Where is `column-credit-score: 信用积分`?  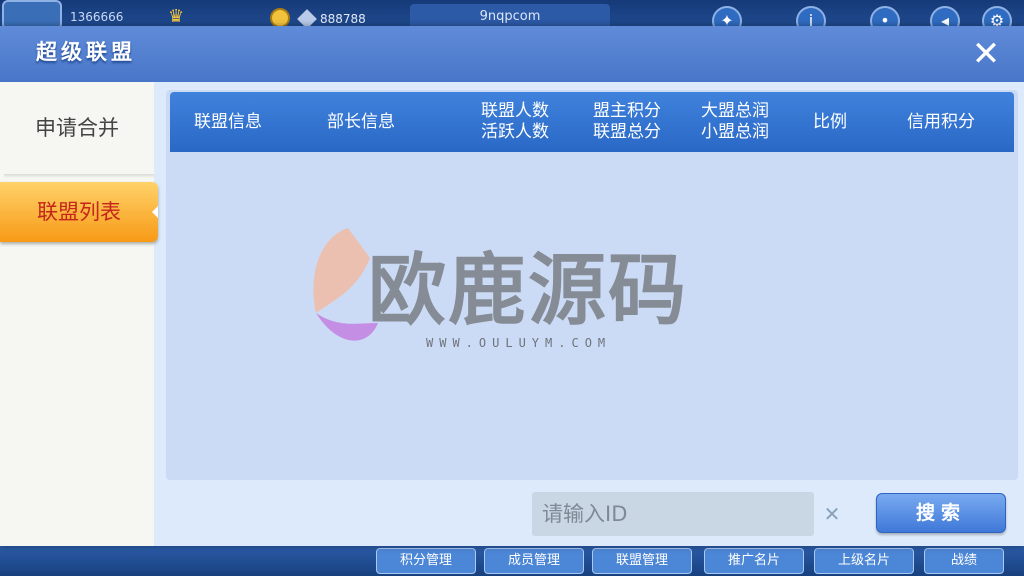
column-credit-score: 信用积分 is located at coordinates (941, 121).